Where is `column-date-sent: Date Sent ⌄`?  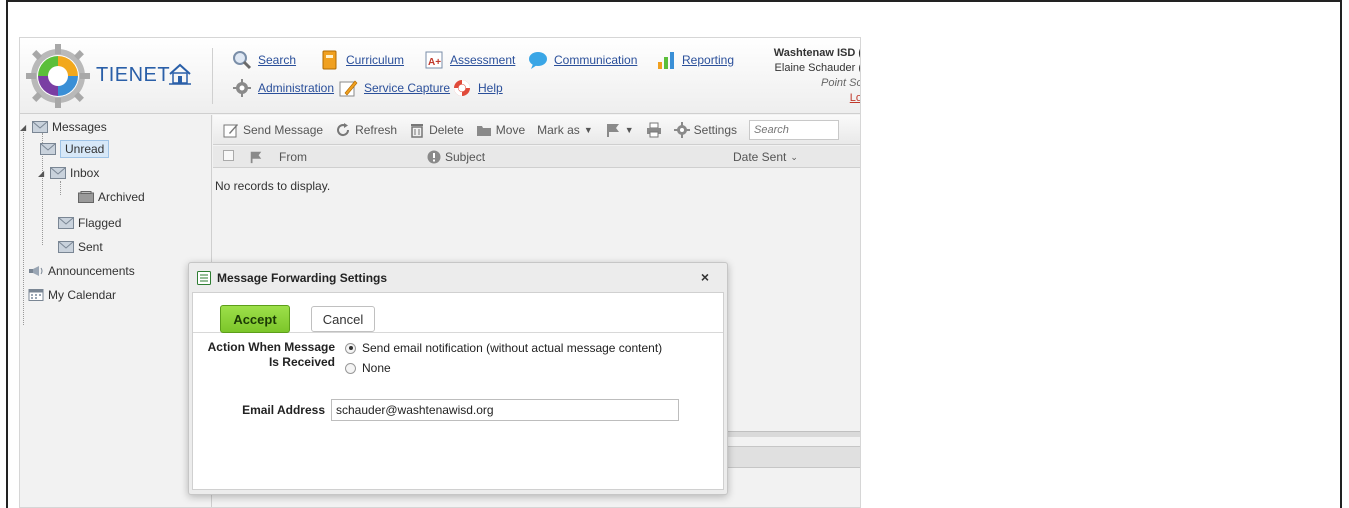 column-date-sent: Date Sent ⌄ is located at coordinates (765, 157).